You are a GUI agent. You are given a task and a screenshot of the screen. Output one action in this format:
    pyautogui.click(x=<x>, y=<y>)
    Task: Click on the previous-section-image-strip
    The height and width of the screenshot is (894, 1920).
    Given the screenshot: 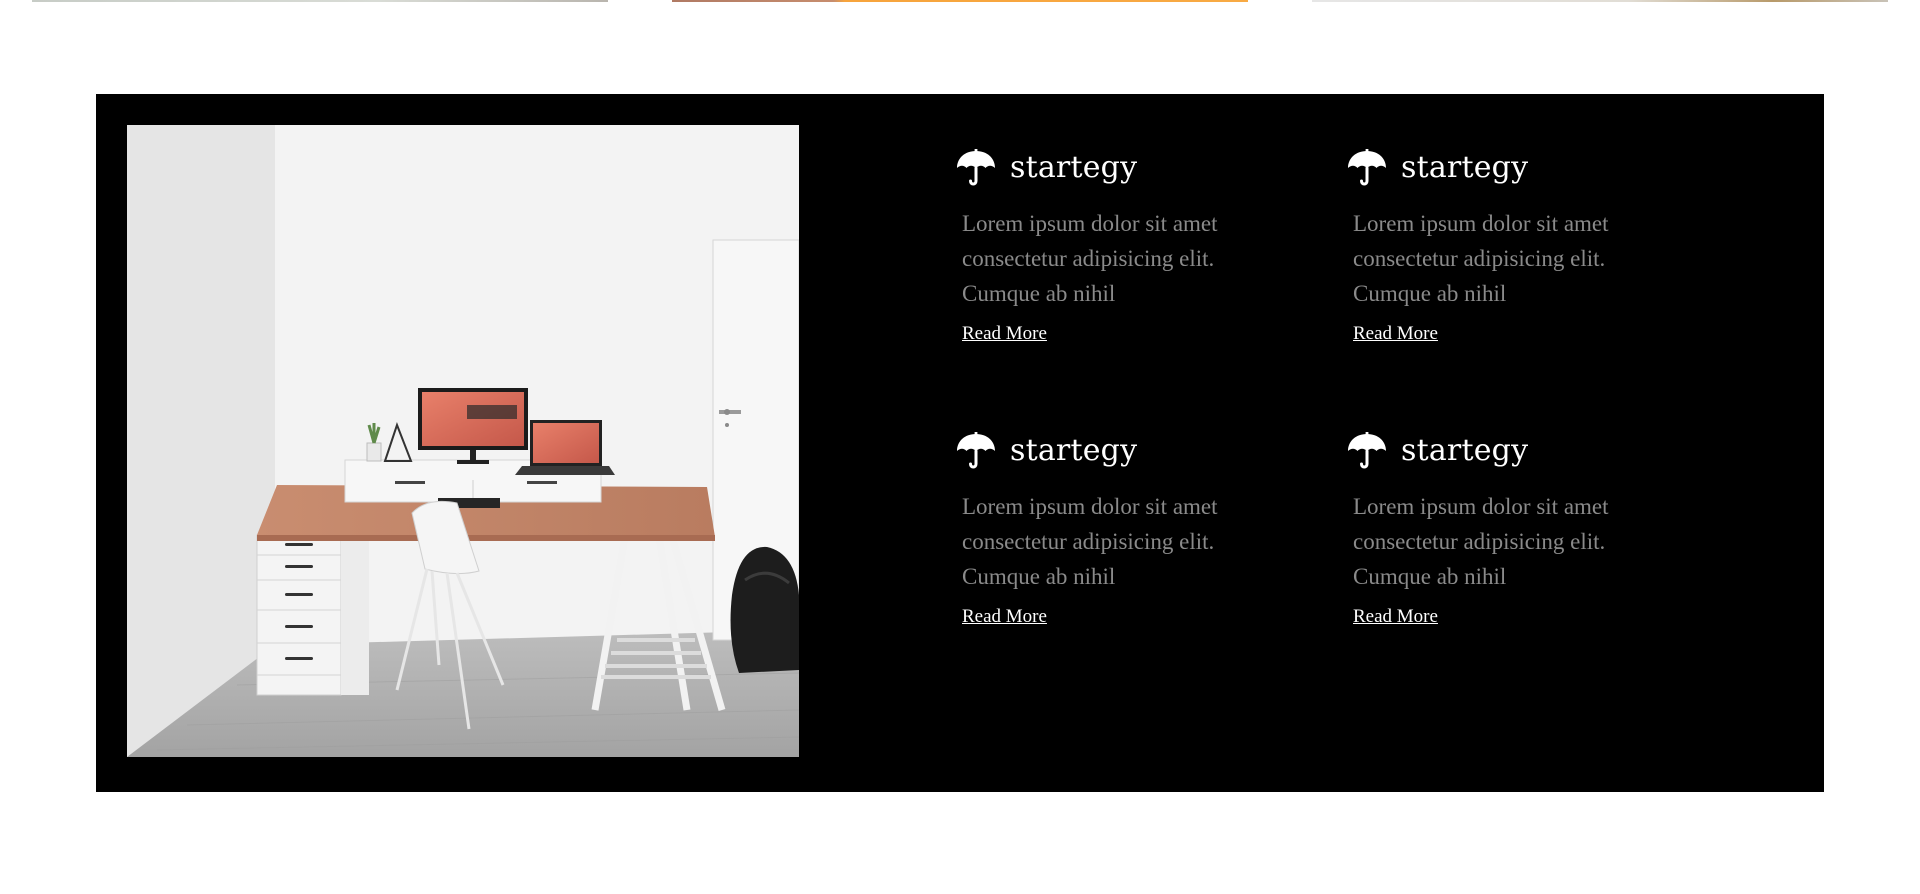 What is the action you would take?
    pyautogui.click(x=960, y=1)
    